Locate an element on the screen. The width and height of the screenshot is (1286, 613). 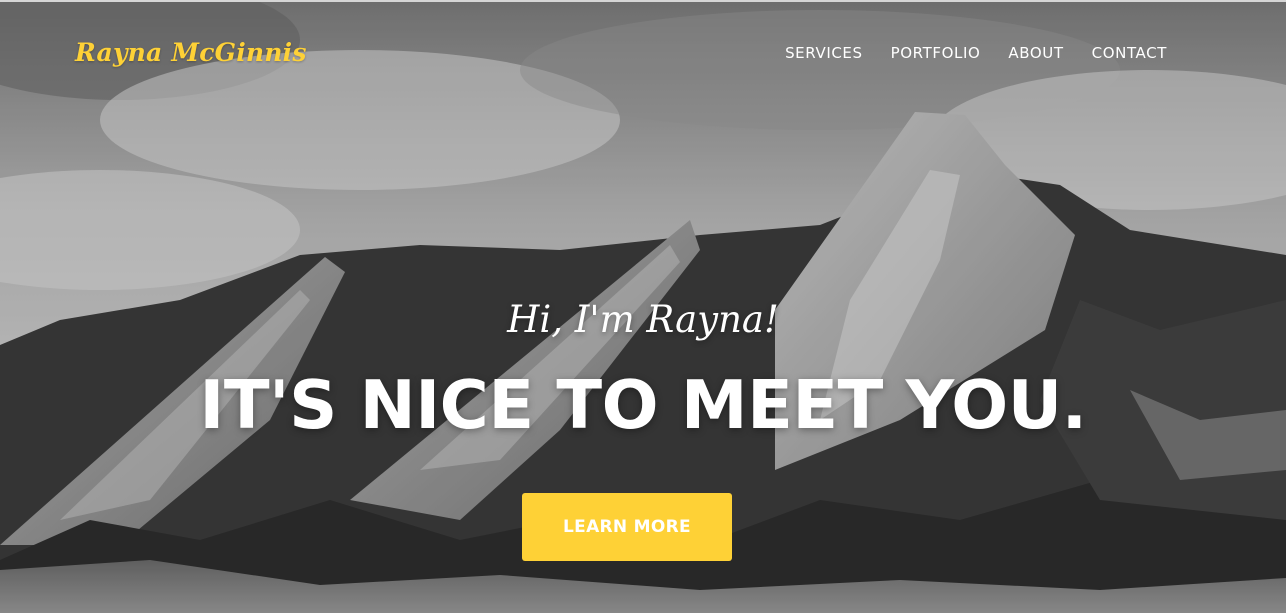
top-border is located at coordinates (643, 1).